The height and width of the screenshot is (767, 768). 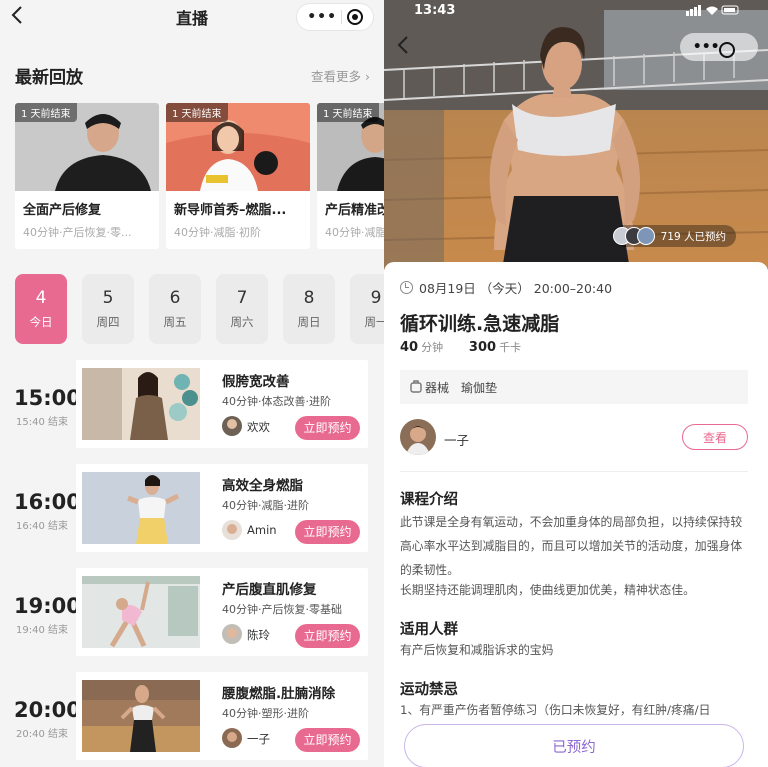 I want to click on end-time: 15:40 结束, so click(x=42, y=422).